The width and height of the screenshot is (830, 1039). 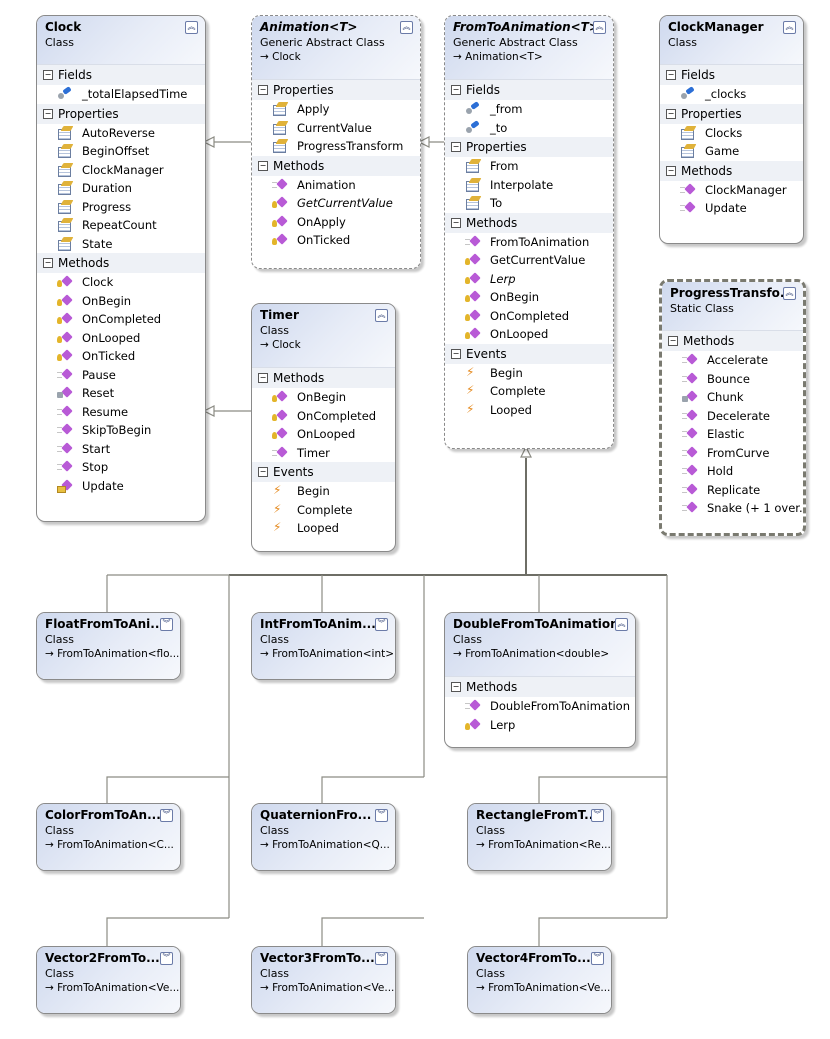 What do you see at coordinates (731, 94) in the screenshot?
I see `member-item: _clocks` at bounding box center [731, 94].